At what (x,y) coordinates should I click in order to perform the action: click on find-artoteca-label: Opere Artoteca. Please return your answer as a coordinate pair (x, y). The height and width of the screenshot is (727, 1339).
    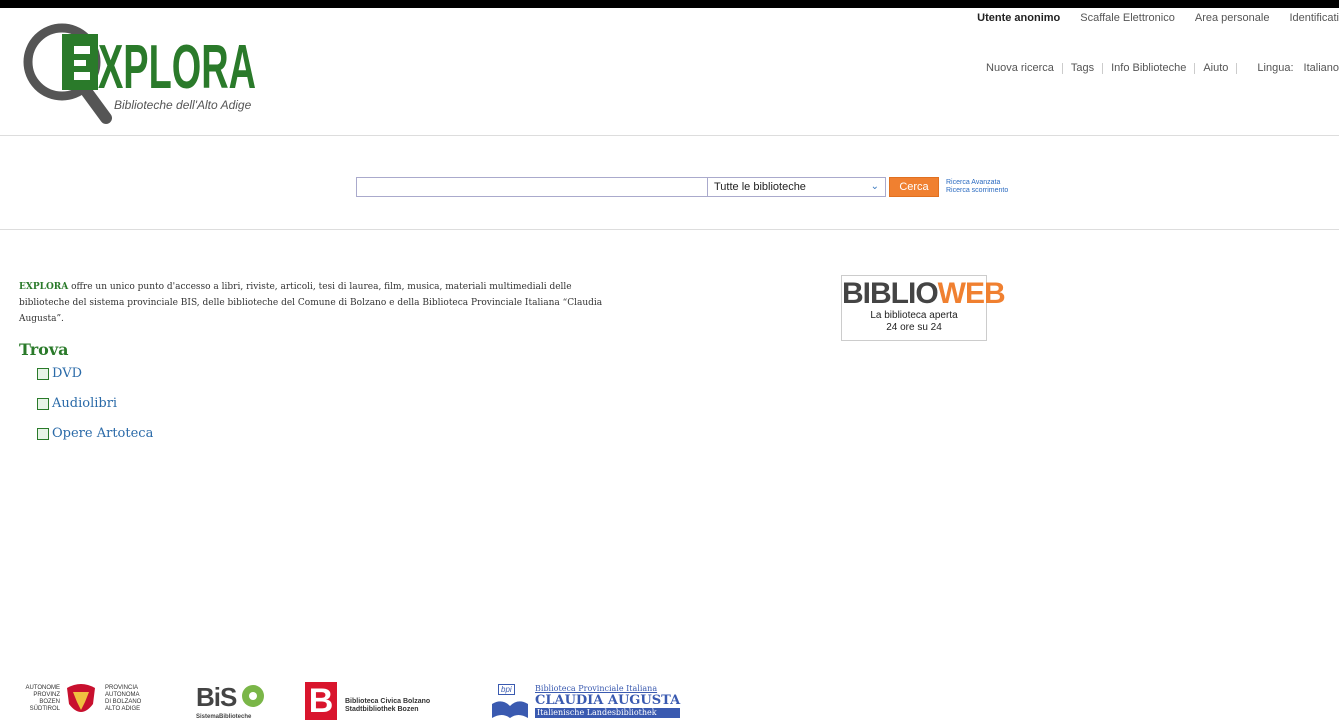
    Looking at the image, I should click on (103, 433).